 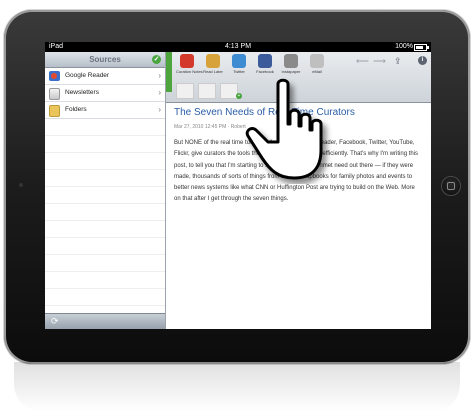 I want to click on share-item-label: Read Later, so click(x=213, y=71).